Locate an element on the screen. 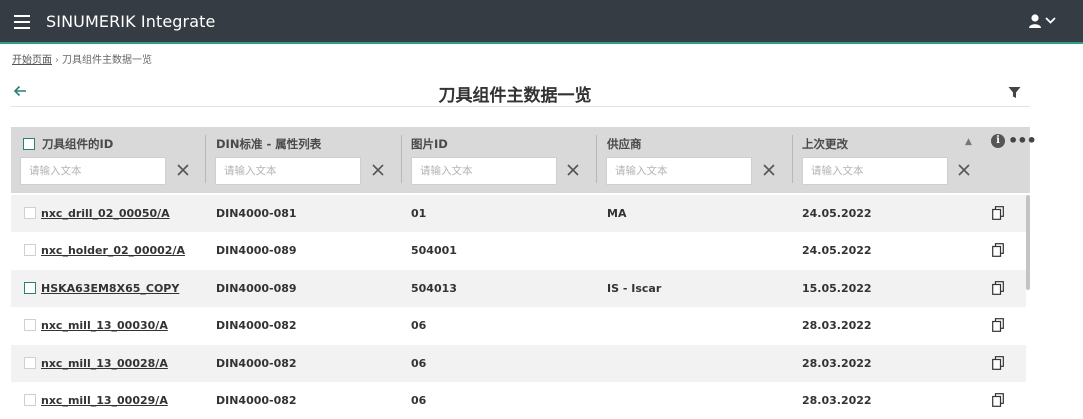 The width and height of the screenshot is (1083, 419). user-menu-button is located at coordinates (1045, 22).